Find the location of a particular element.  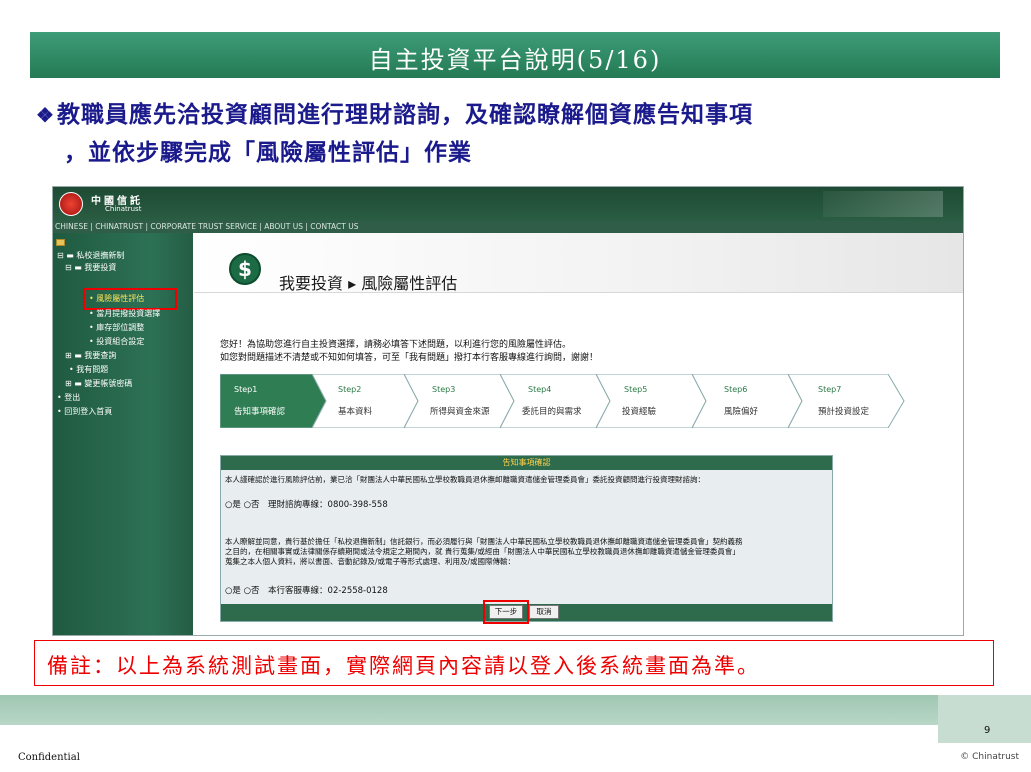

page-title: 我要投資 ▸ 風險屬性評估 is located at coordinates (368, 283).